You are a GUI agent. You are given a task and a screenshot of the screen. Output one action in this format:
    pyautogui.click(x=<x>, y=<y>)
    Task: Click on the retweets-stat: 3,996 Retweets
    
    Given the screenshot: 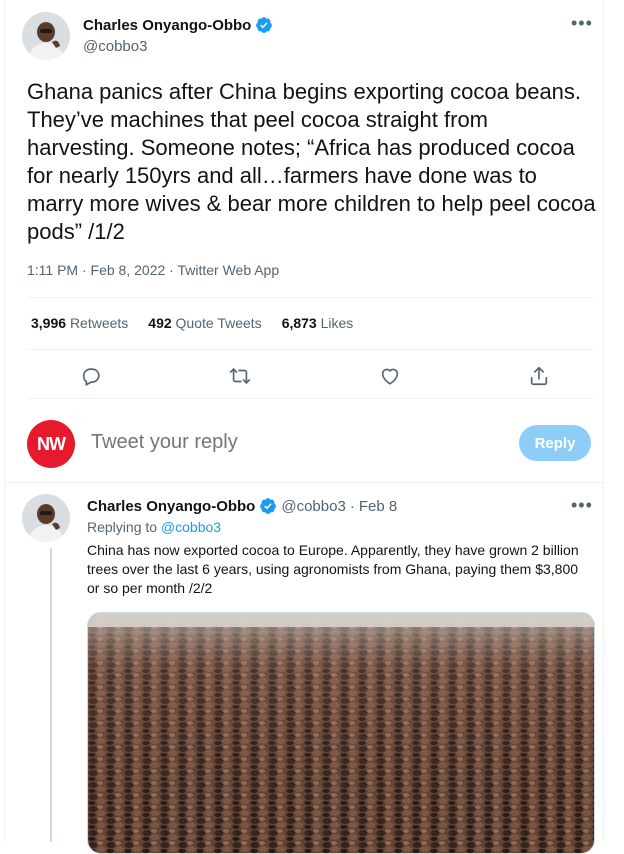 What is the action you would take?
    pyautogui.click(x=79, y=323)
    